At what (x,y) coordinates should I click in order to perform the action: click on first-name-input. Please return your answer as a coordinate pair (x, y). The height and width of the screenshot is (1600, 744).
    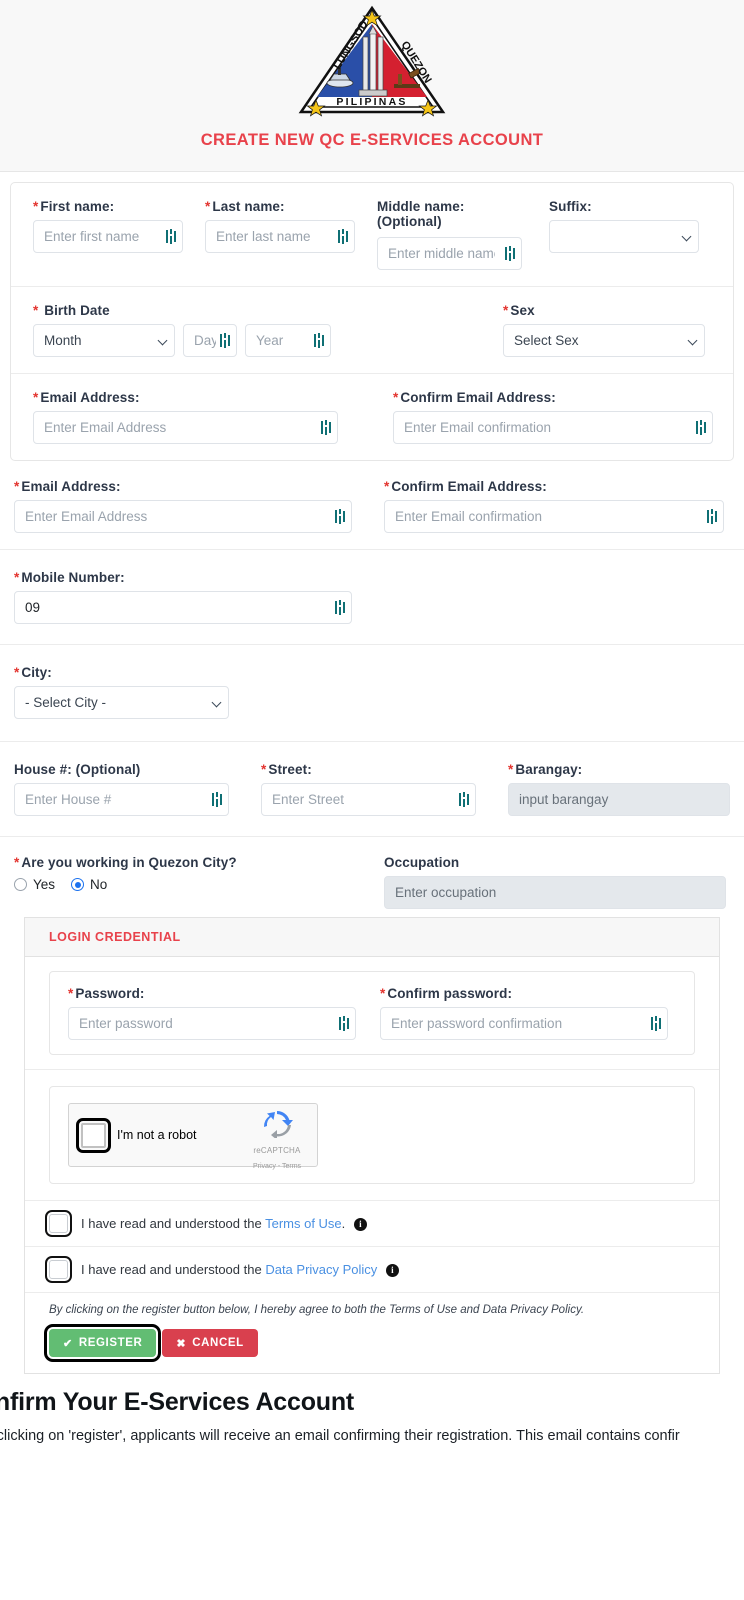
    Looking at the image, I should click on (108, 236).